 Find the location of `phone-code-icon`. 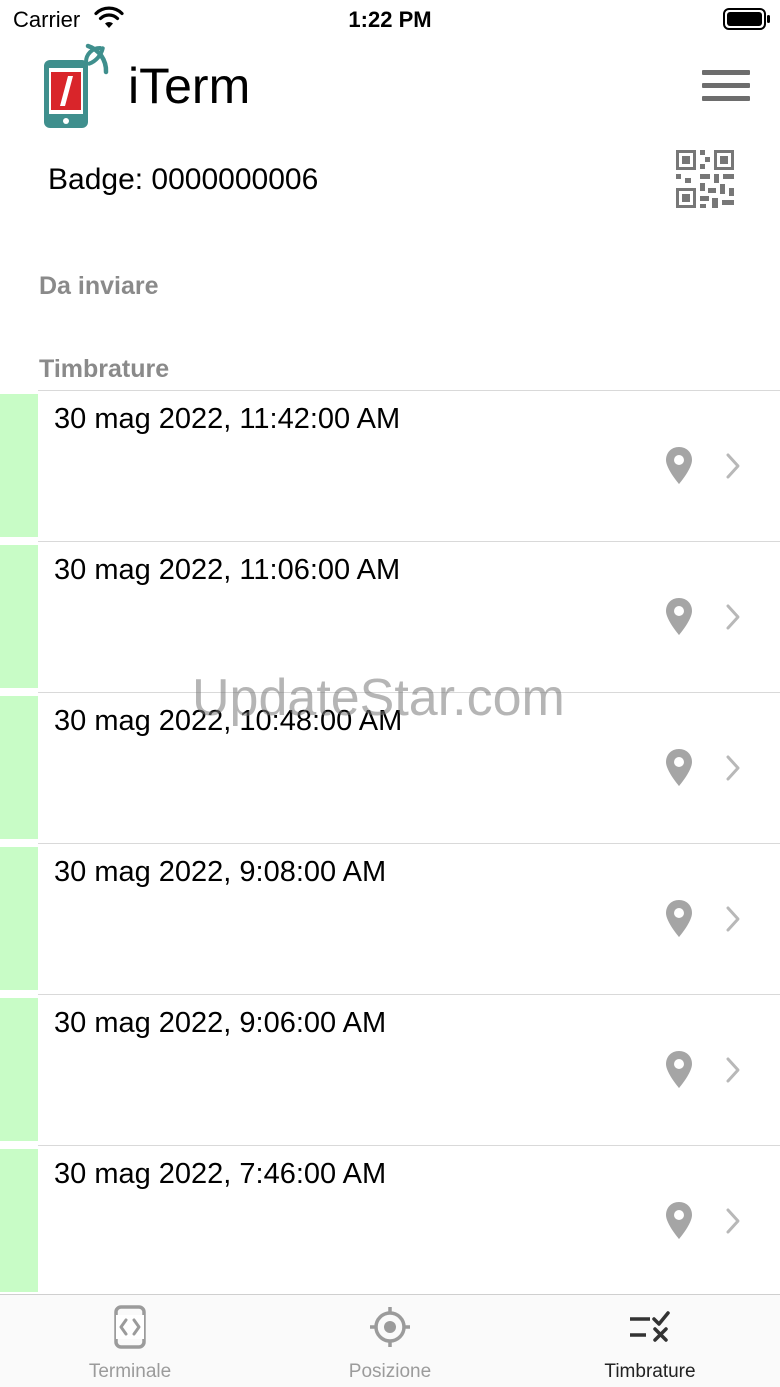

phone-code-icon is located at coordinates (130, 1327).